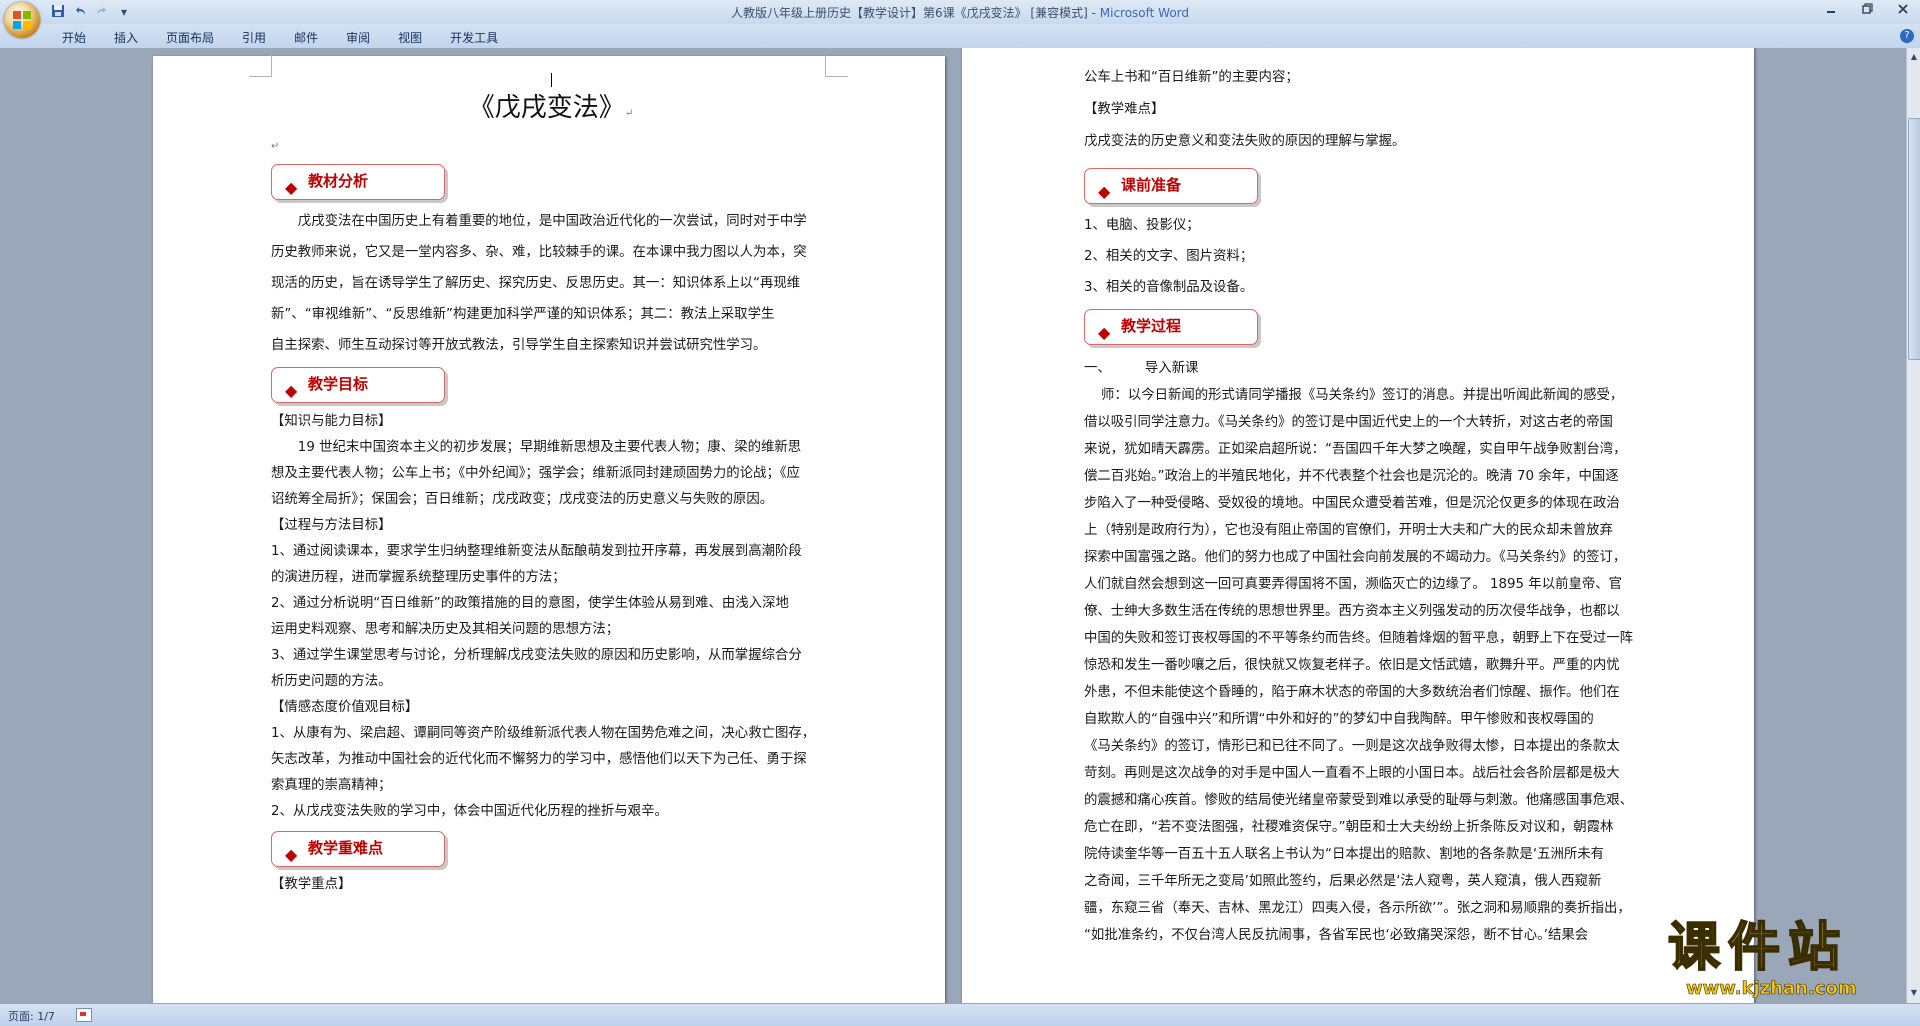 The height and width of the screenshot is (1026, 1920). What do you see at coordinates (1339, 719) in the screenshot?
I see `text-line: 自欺欺人的“自强中兴”和所谓“中外和好的”的梦幻中自我陶醉。甲午惨败和丧权辱国的` at bounding box center [1339, 719].